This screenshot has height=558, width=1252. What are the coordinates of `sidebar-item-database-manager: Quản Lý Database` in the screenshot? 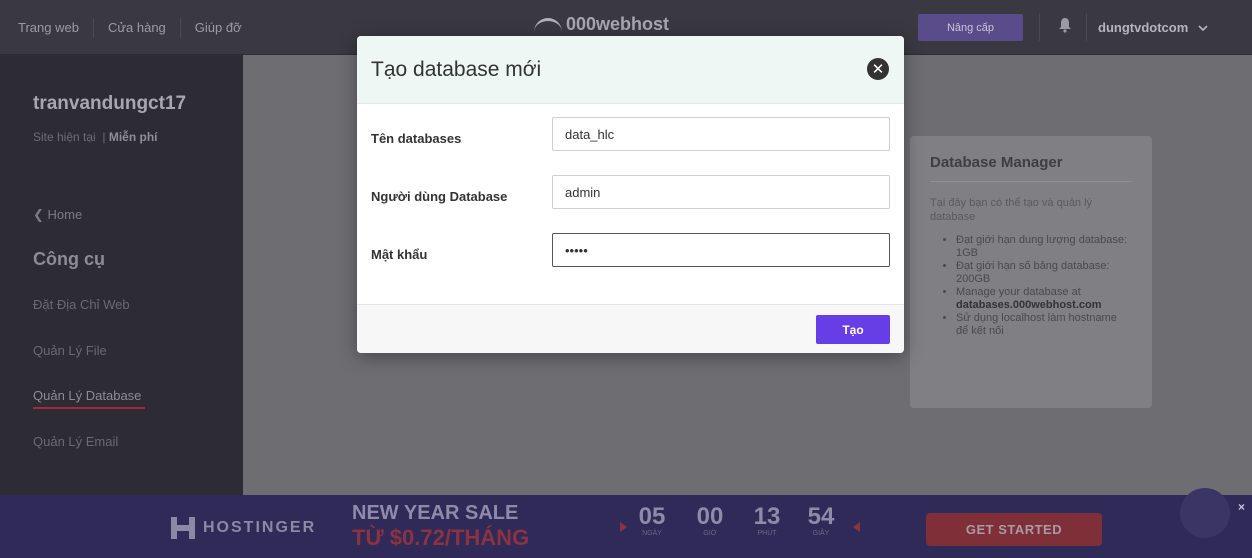 It's located at (87, 395).